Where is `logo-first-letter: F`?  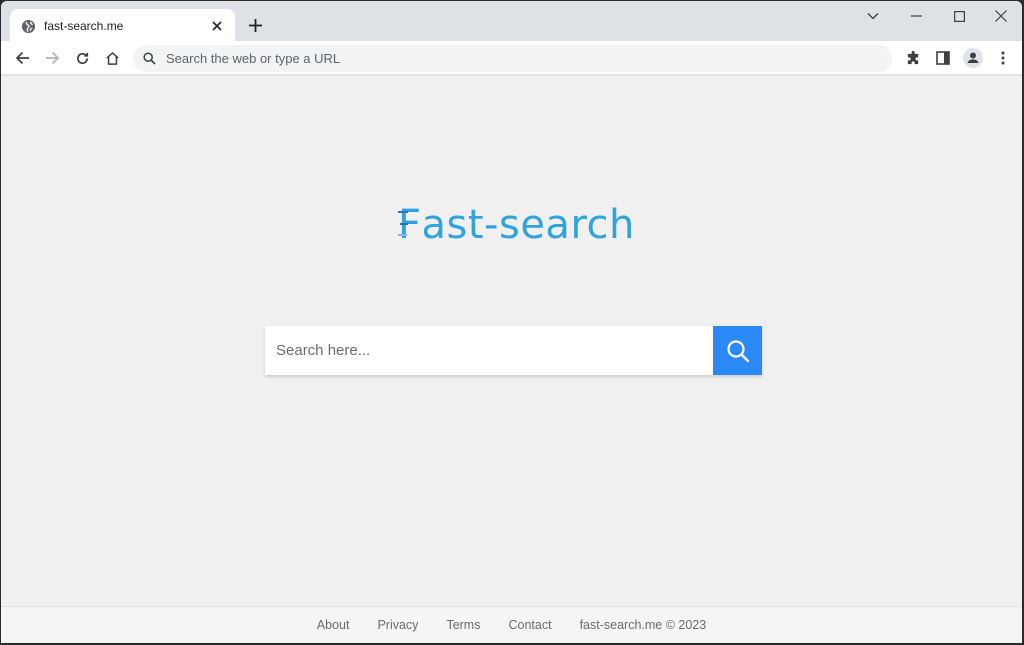
logo-first-letter: F is located at coordinates (410, 225).